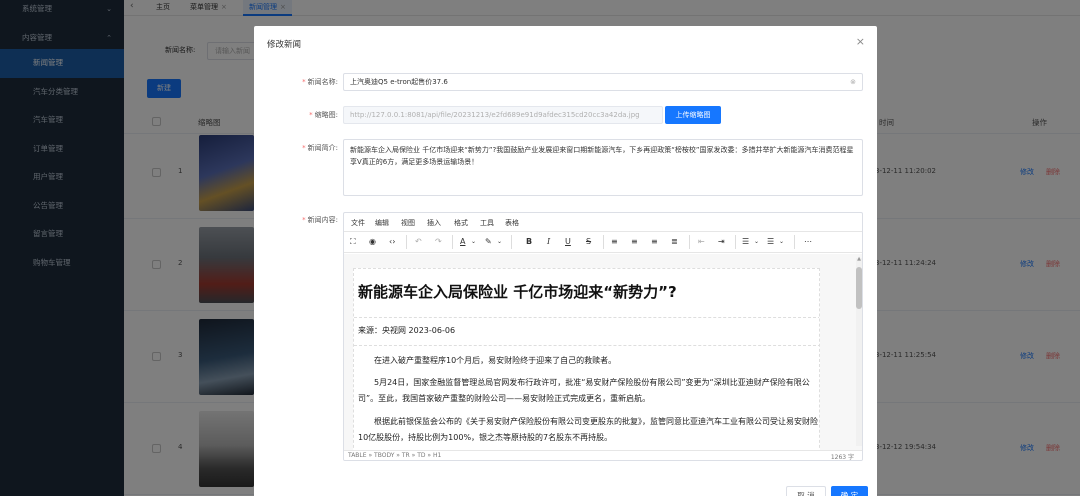 This screenshot has width=1080, height=496. Describe the element at coordinates (529, 242) in the screenshot. I see `bold-icon: B` at that location.